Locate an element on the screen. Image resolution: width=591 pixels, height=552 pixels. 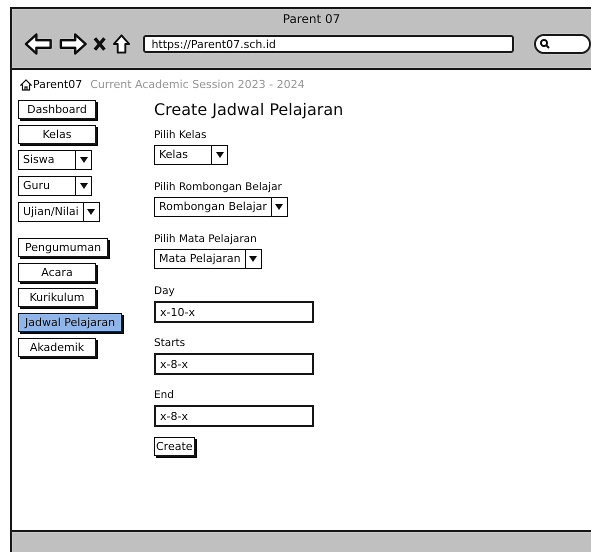
sidebar-button: Akademik is located at coordinates (57, 347).